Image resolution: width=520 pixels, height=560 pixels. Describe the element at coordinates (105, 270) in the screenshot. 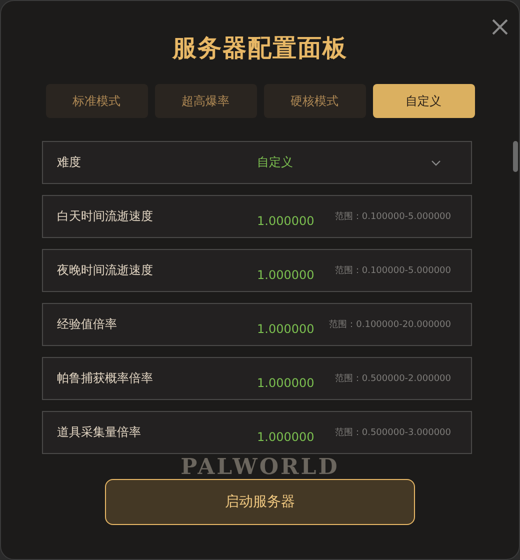

I see `setting-label: 夜晚时间流逝速度` at that location.